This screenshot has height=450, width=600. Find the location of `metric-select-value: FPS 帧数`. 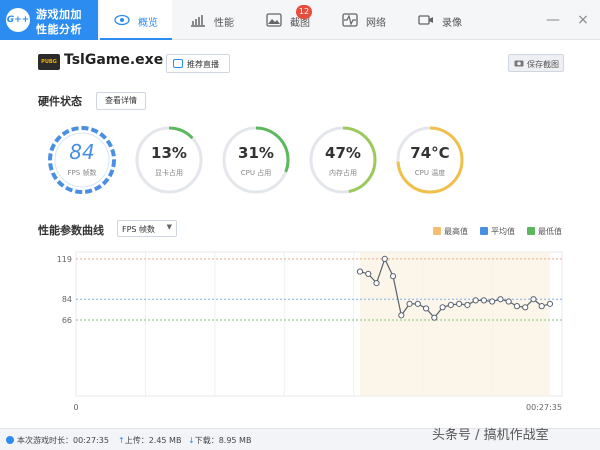

metric-select-value: FPS 帧数 is located at coordinates (139, 229).